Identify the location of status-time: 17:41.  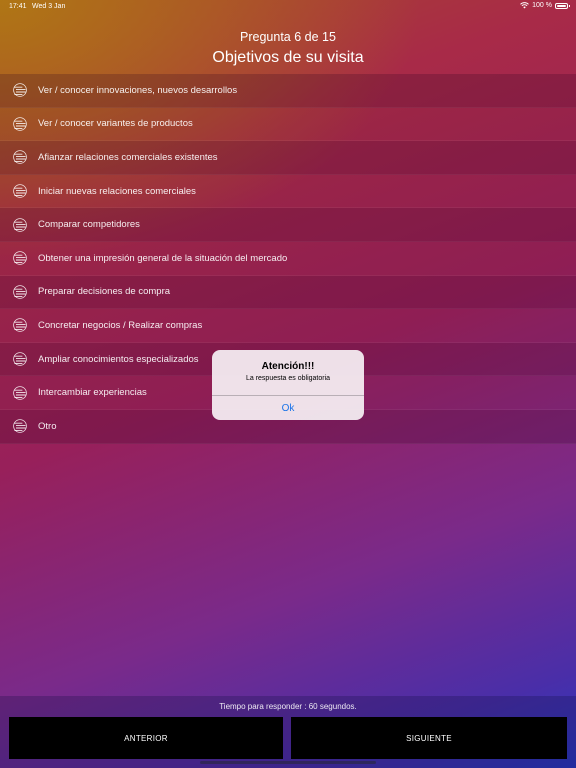
(18, 6).